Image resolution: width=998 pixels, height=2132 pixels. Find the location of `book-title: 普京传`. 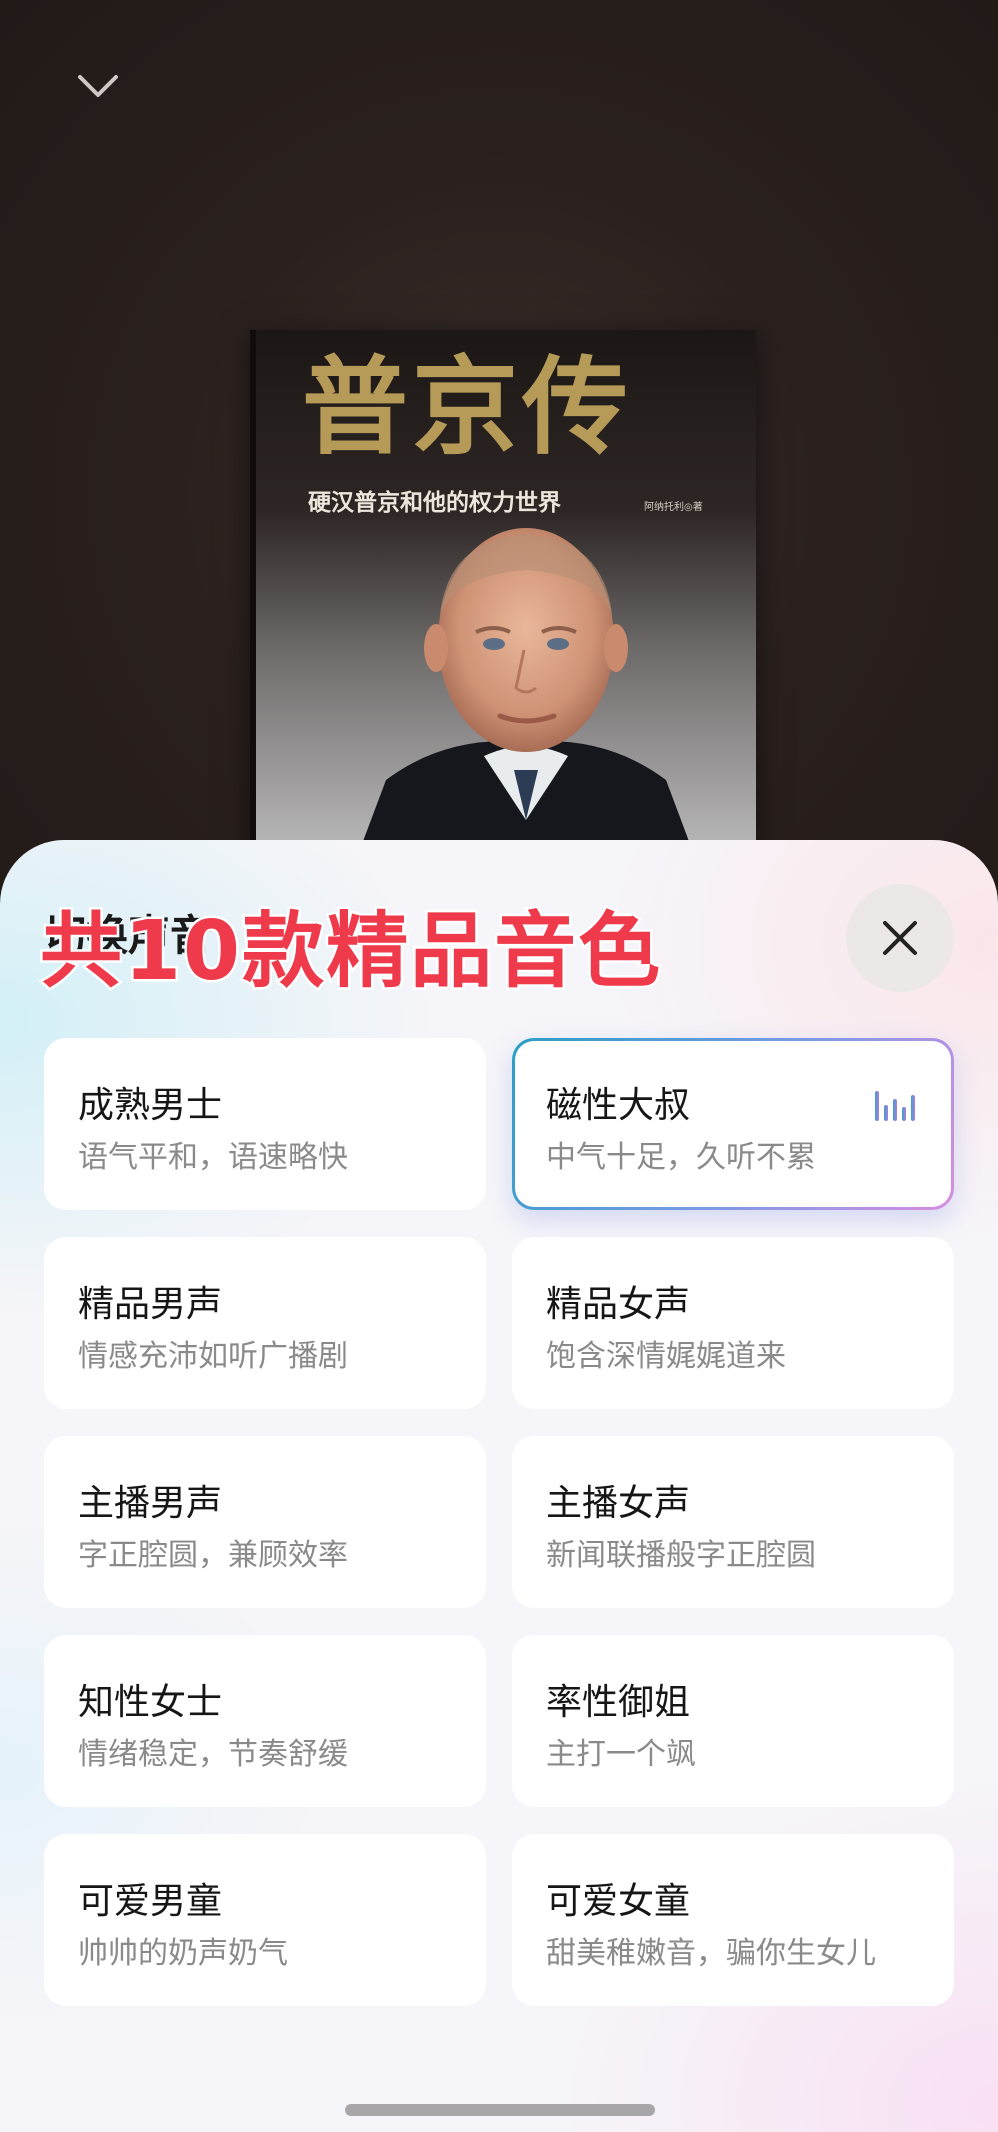

book-title: 普京传 is located at coordinates (467, 406).